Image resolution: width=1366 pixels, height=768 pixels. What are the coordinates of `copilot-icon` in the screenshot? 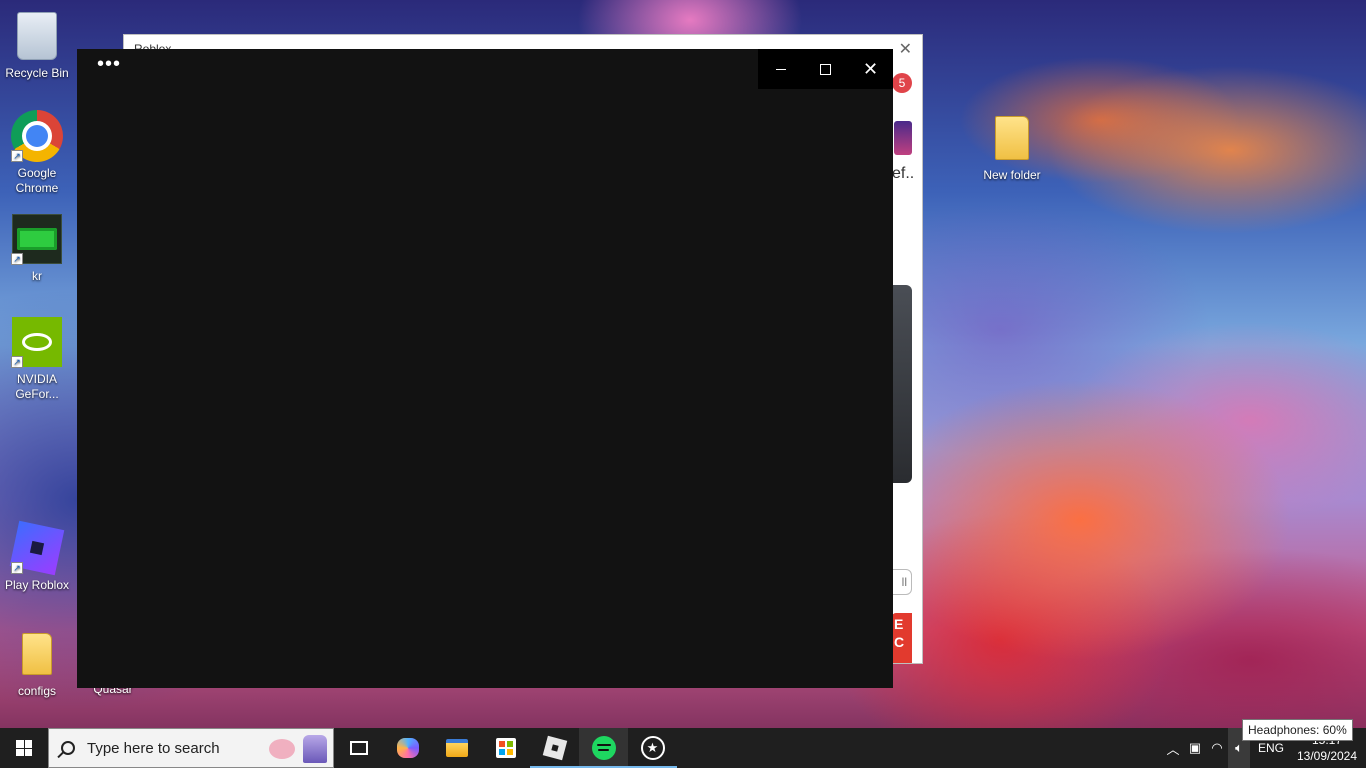 It's located at (407, 748).